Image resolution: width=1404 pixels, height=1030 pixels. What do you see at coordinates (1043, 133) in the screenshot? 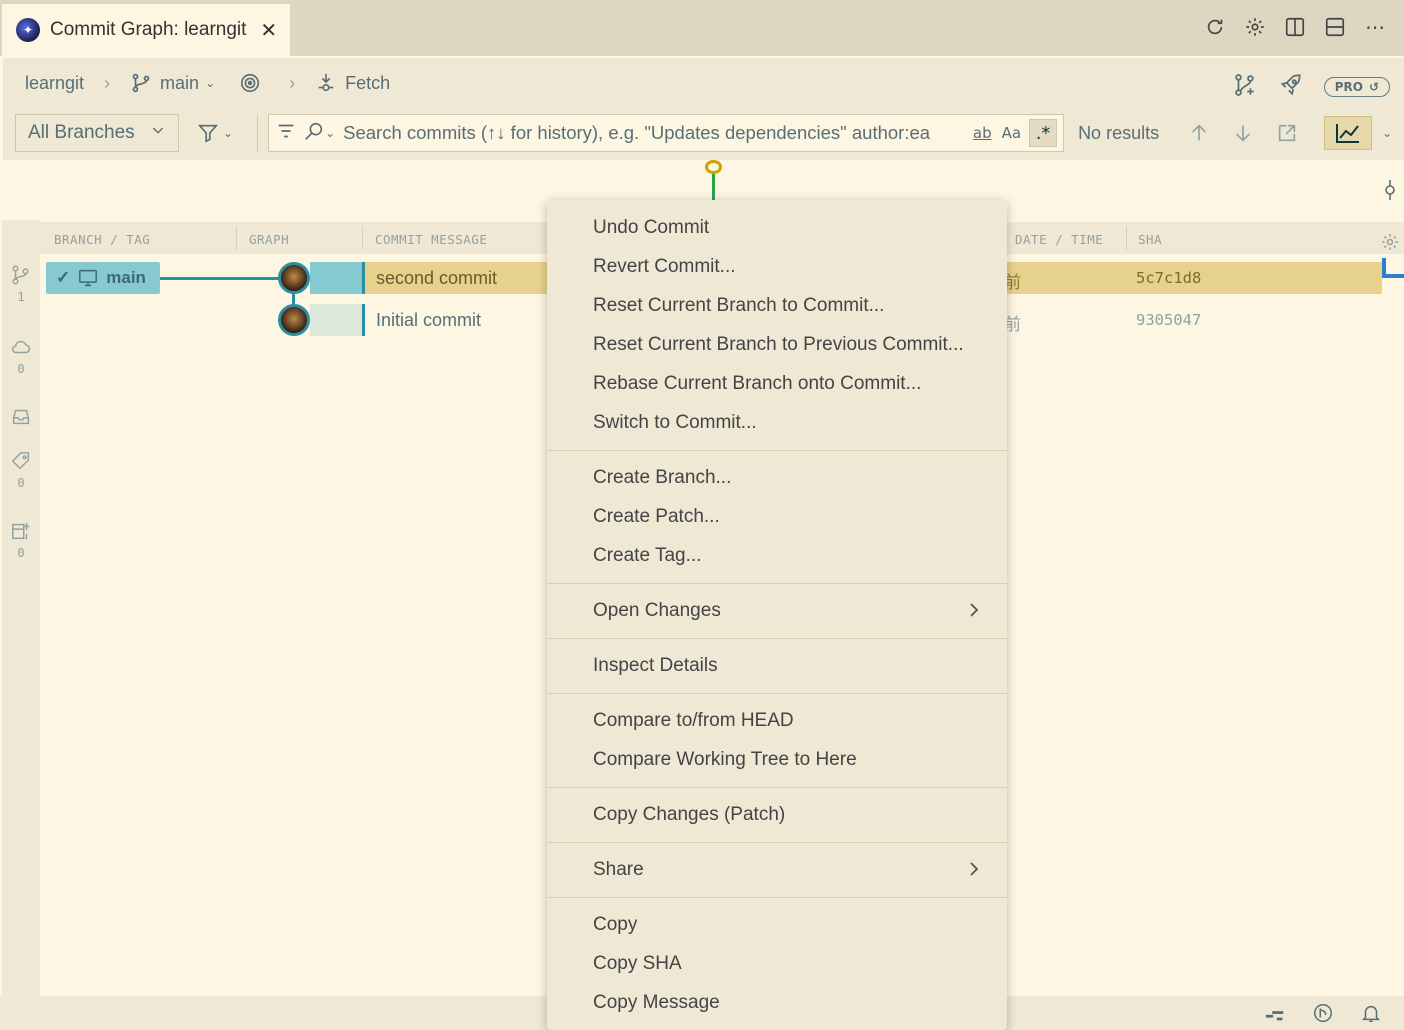
I see `regex-toggle: .*` at bounding box center [1043, 133].